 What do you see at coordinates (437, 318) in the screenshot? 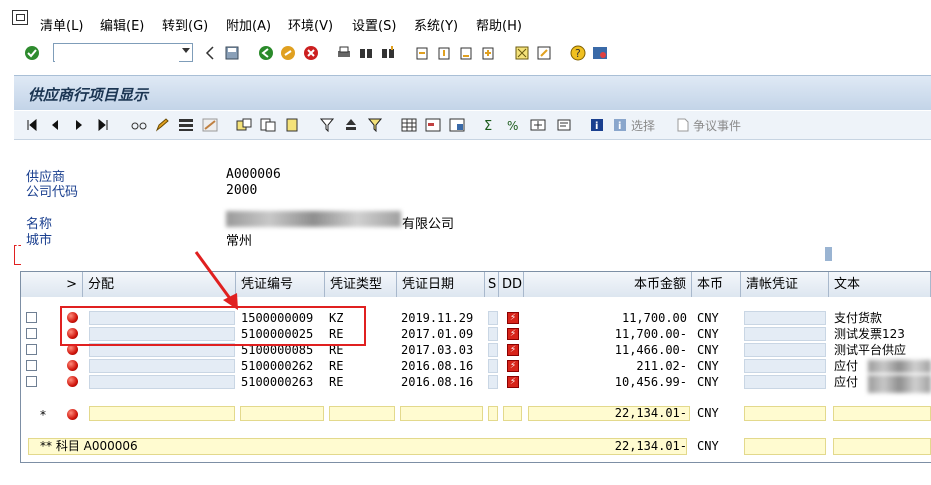
I see `document-date: 2019.11.29` at bounding box center [437, 318].